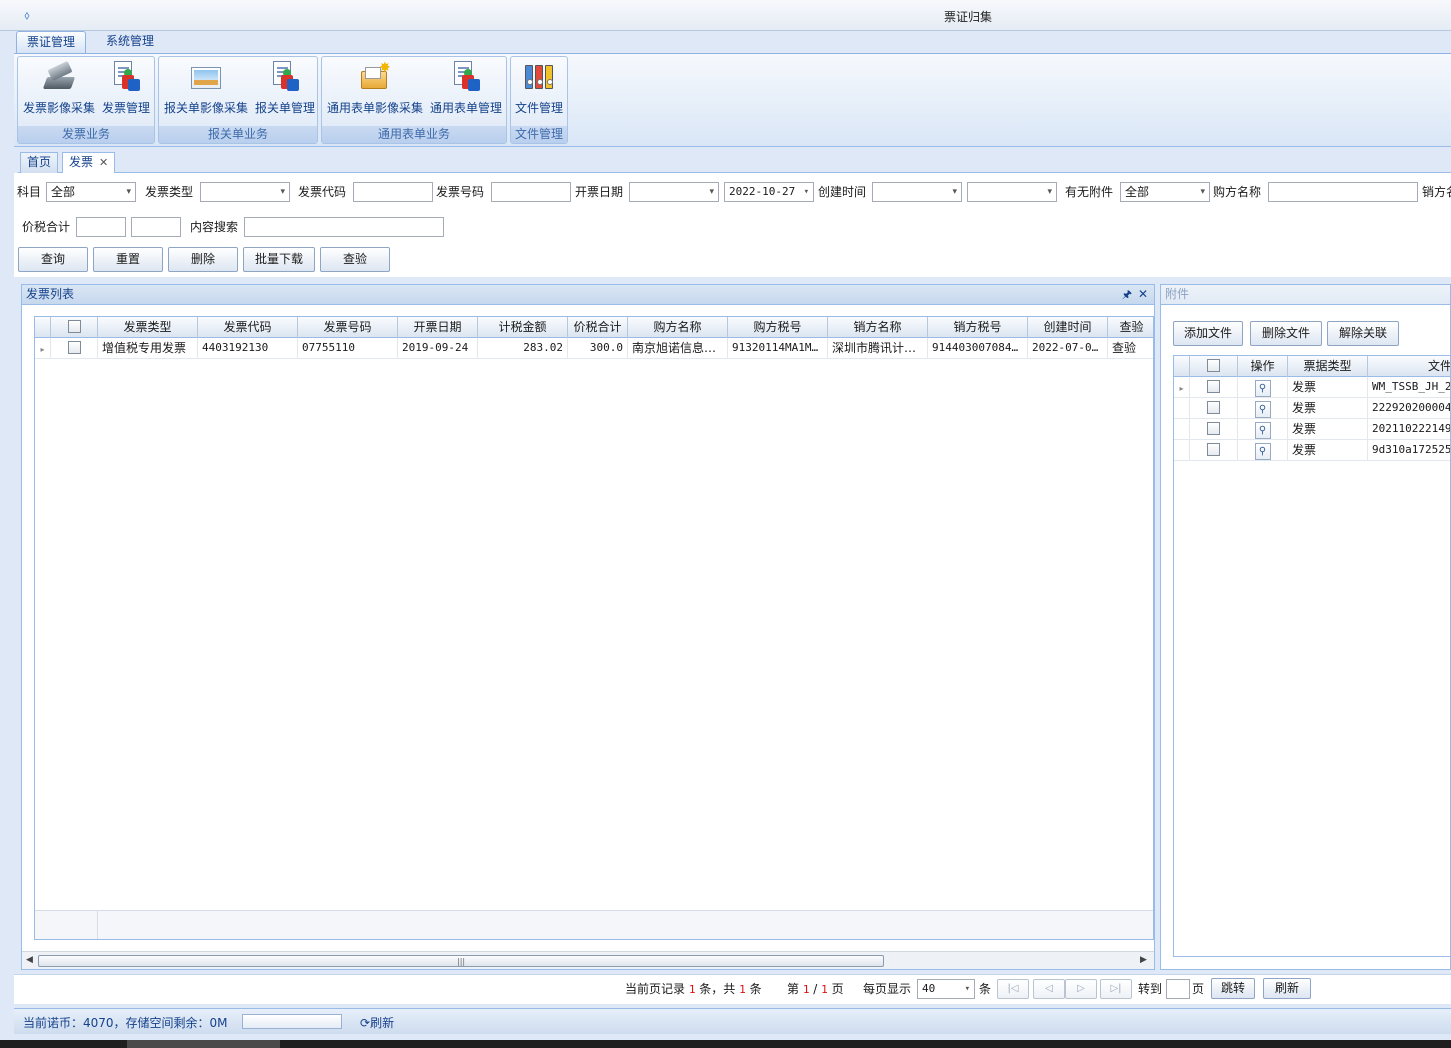  What do you see at coordinates (598, 348) in the screenshot?
I see `total-cell: 300.0` at bounding box center [598, 348].